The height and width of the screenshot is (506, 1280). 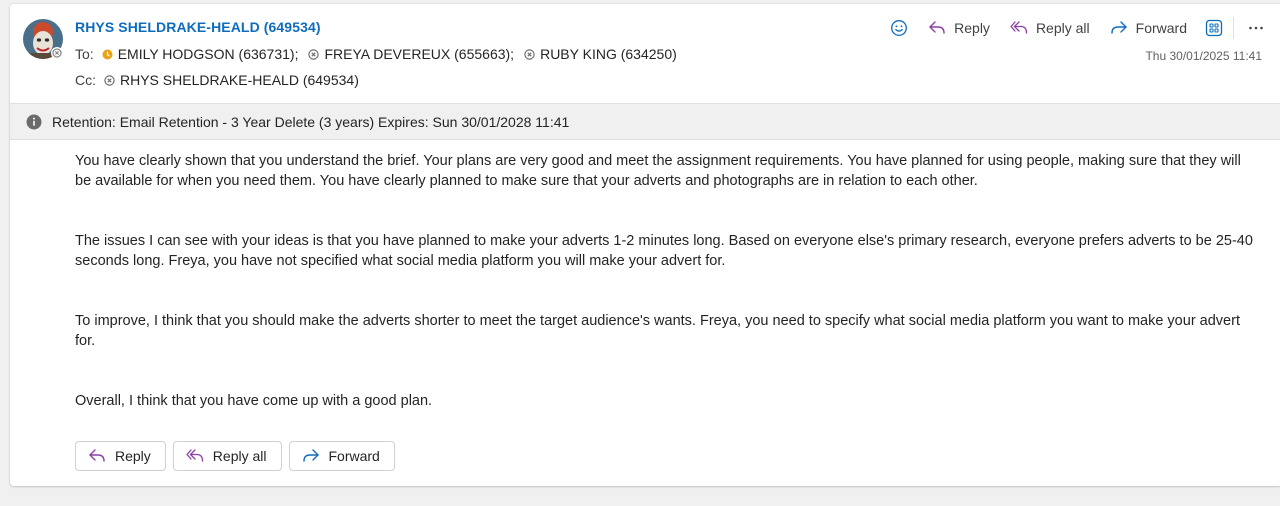 I want to click on reply-all-label: Reply all, so click(x=1062, y=28).